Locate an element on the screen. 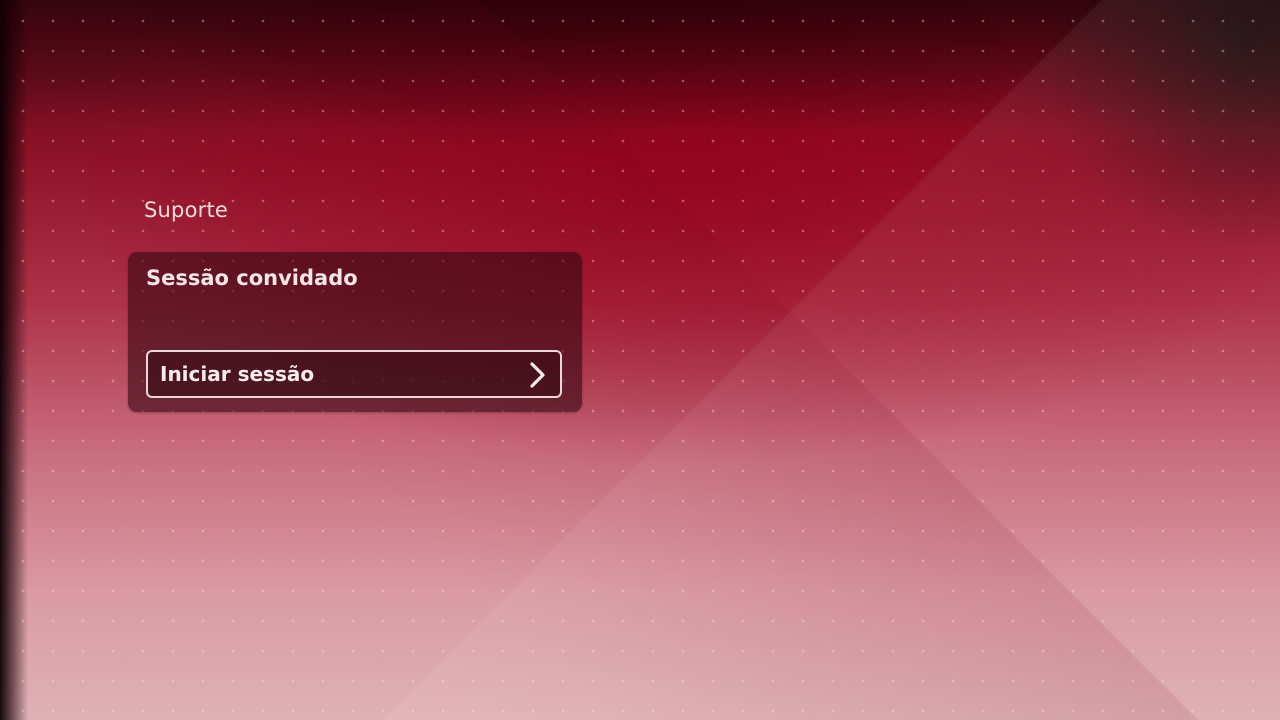  login-button-label: Iniciar sessão is located at coordinates (237, 374).